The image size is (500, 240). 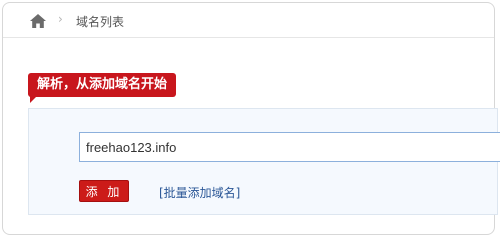 What do you see at coordinates (38, 21) in the screenshot?
I see `home-icon` at bounding box center [38, 21].